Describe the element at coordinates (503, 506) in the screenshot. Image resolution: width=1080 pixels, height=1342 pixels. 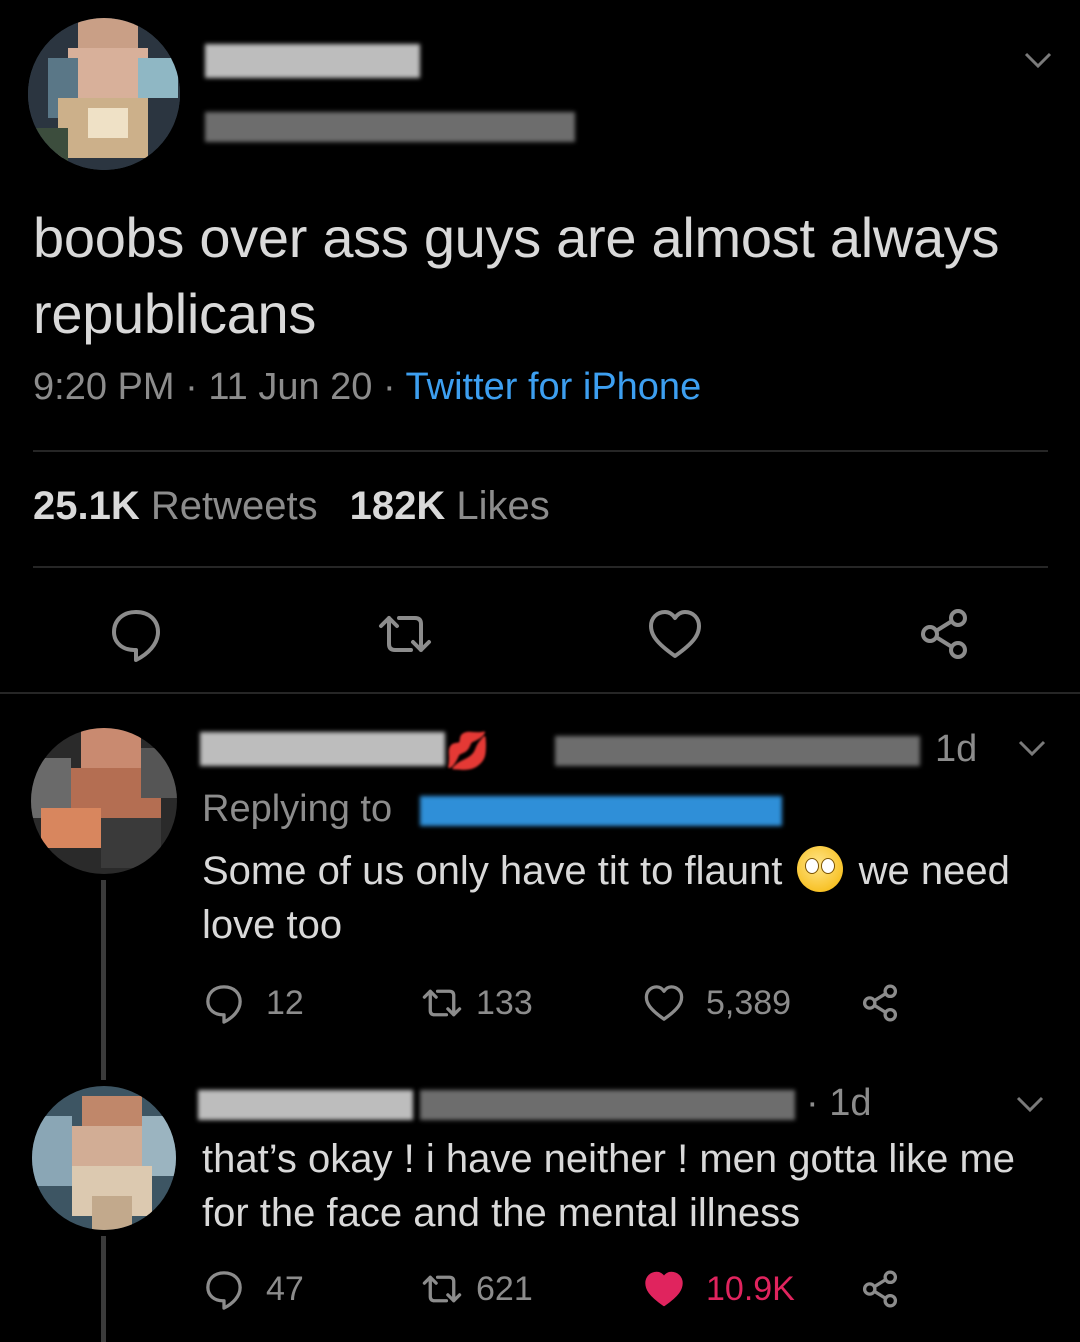
I see `like-label: Likes` at that location.